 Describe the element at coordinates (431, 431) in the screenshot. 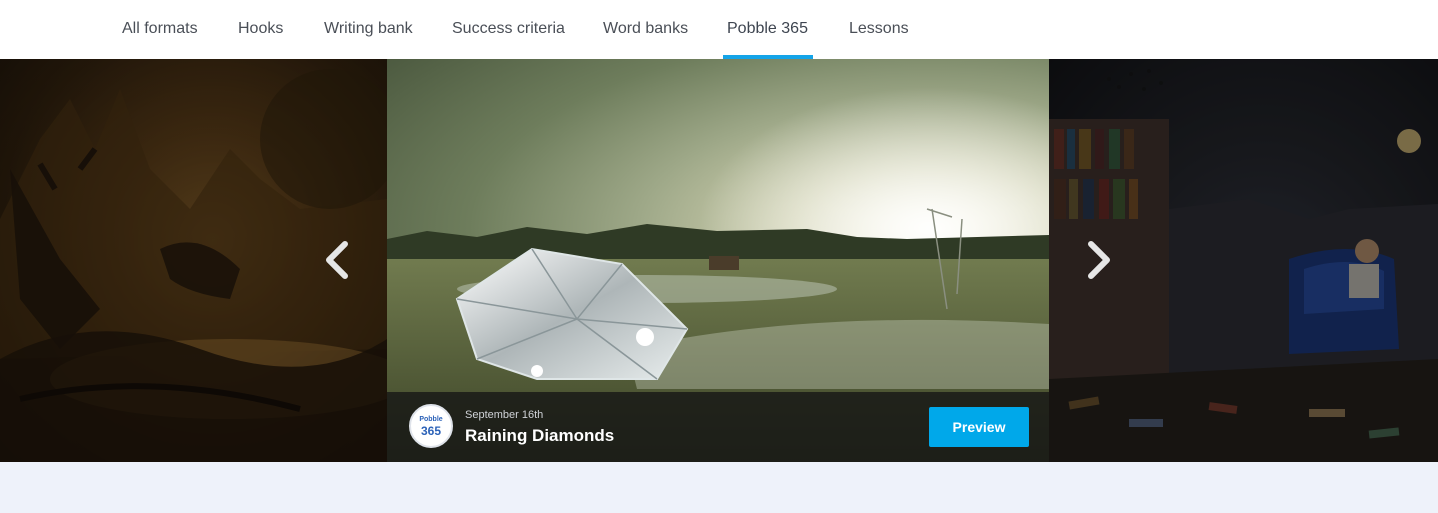

I see `logo-line2: 365` at that location.